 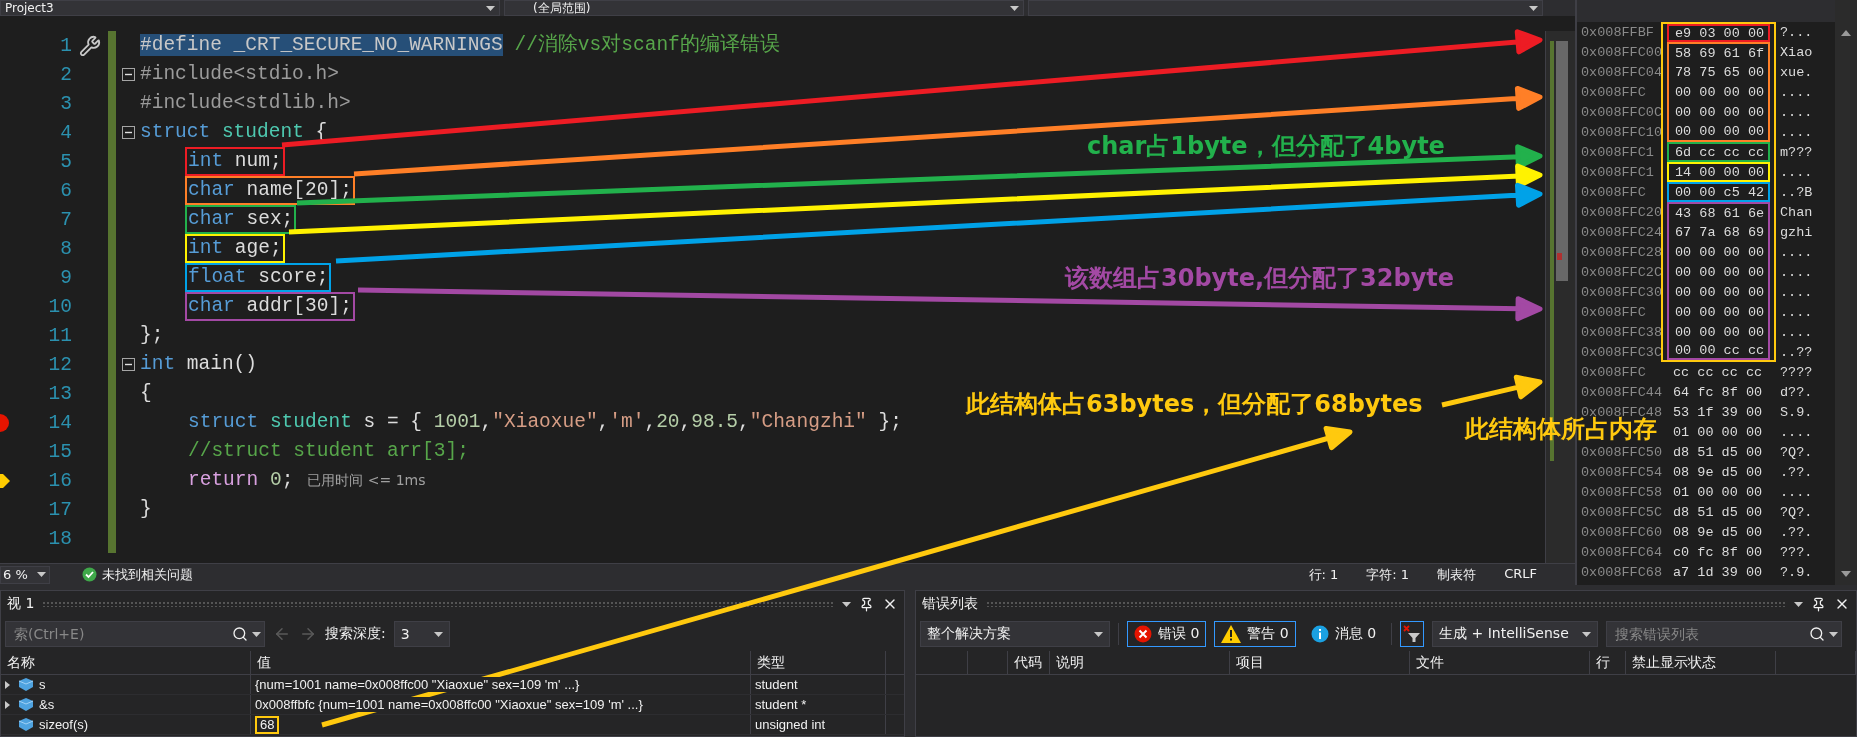 What do you see at coordinates (1457, 574) in the screenshot?
I see `indent-status: 制表符` at bounding box center [1457, 574].